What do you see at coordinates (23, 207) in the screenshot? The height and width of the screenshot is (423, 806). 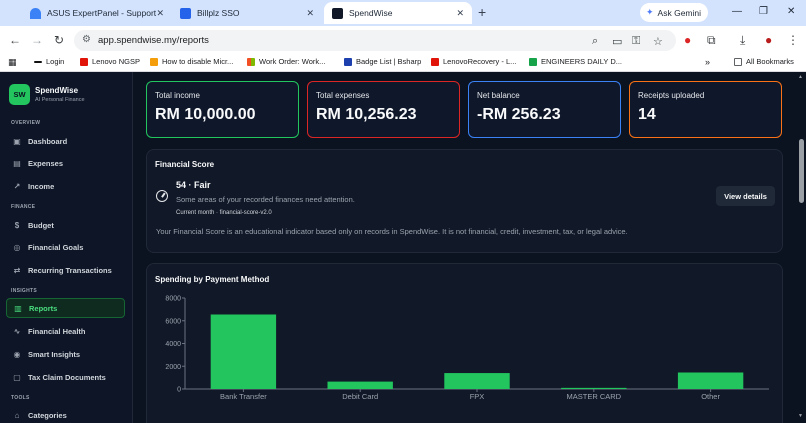 I see `sidebar-section-finance: FINANCE` at bounding box center [23, 207].